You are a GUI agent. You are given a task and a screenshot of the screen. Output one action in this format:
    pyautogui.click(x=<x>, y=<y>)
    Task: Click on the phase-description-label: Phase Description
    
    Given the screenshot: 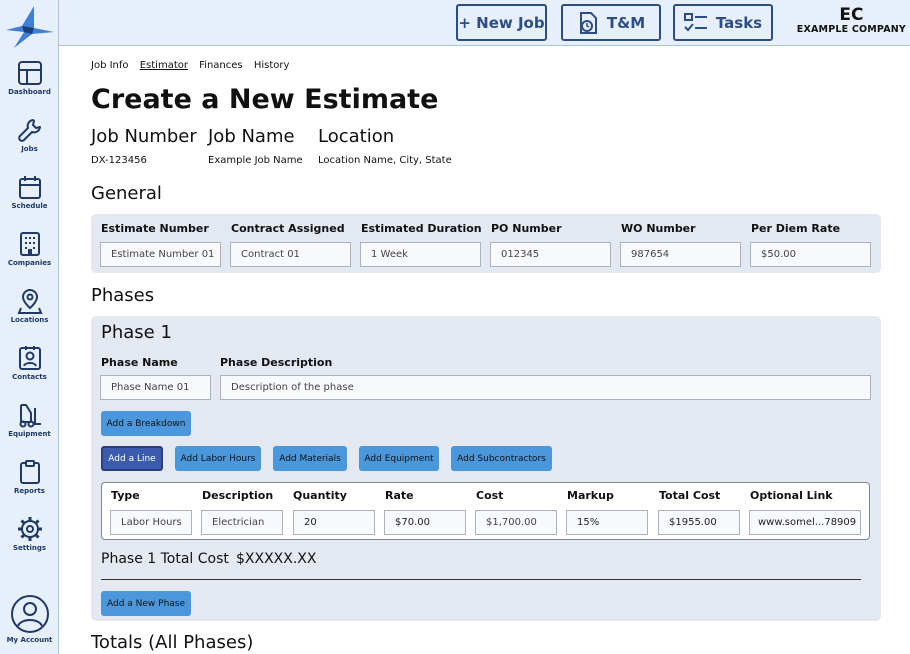 What is the action you would take?
    pyautogui.click(x=276, y=362)
    